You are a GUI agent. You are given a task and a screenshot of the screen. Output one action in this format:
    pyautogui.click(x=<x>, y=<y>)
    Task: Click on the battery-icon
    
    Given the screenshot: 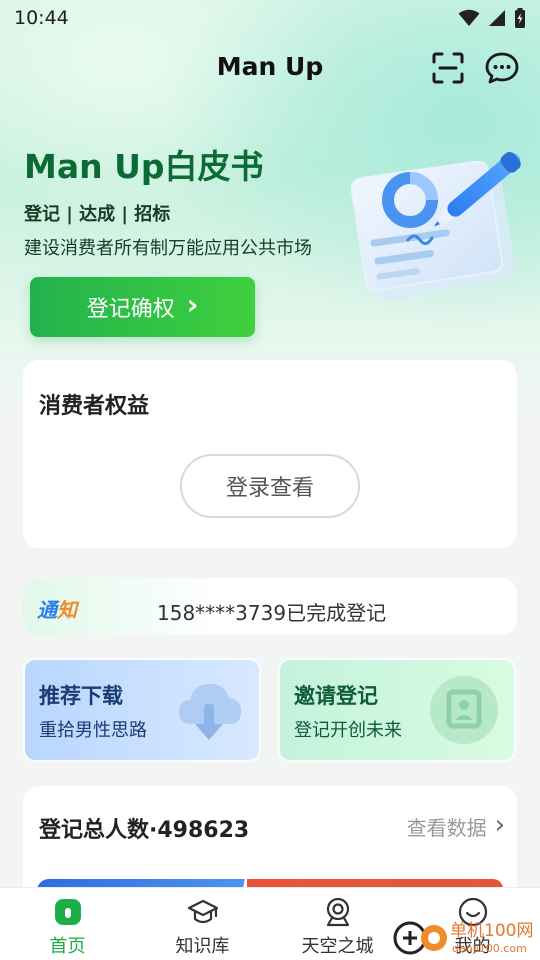 What is the action you would take?
    pyautogui.click(x=520, y=18)
    